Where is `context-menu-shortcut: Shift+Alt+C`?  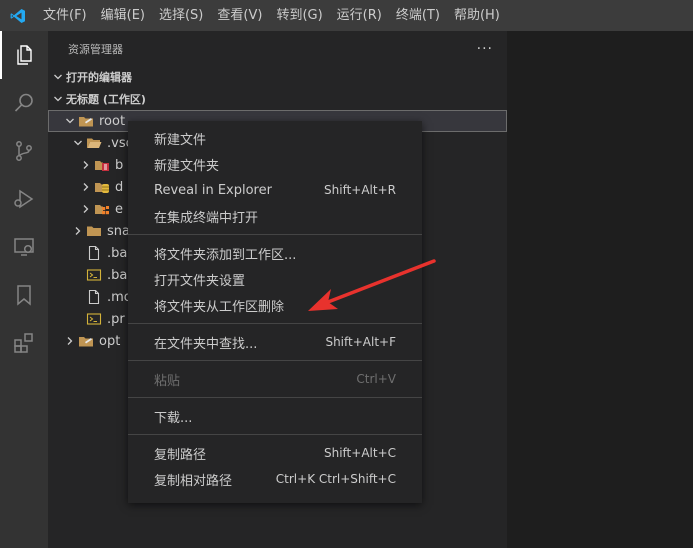
context-menu-shortcut: Shift+Alt+C is located at coordinates (359, 453).